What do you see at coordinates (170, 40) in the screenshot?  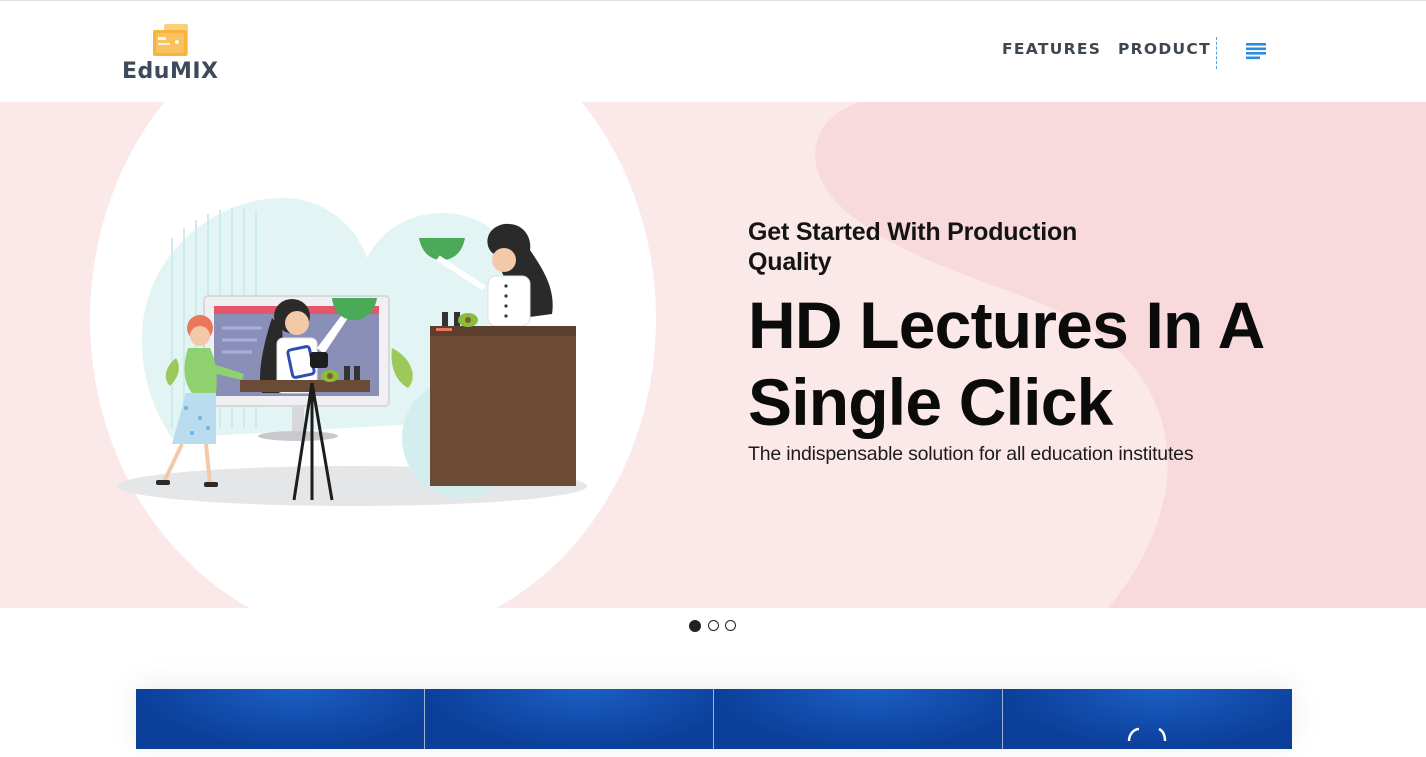 I see `logo-film-icon` at bounding box center [170, 40].